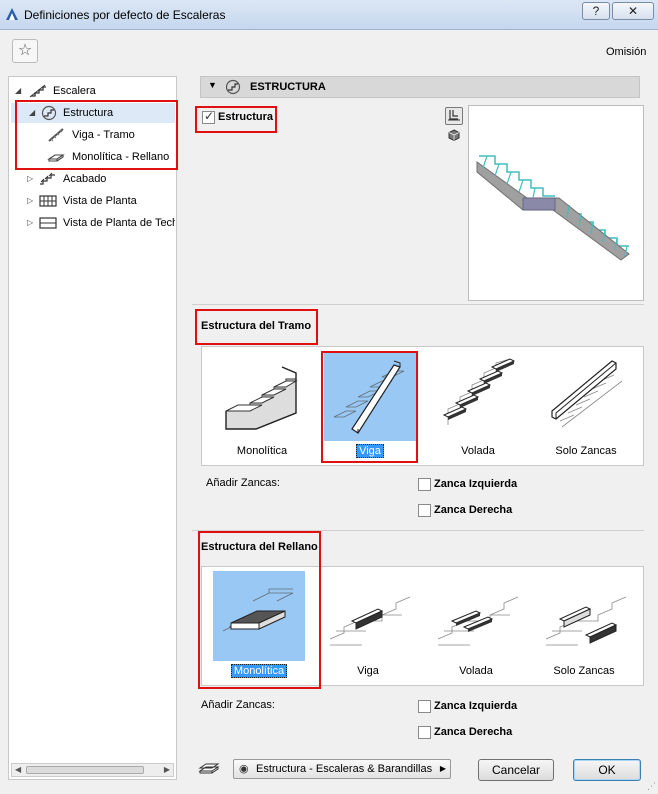 The width and height of the screenshot is (658, 794). I want to click on omision-label: Omisión, so click(626, 52).